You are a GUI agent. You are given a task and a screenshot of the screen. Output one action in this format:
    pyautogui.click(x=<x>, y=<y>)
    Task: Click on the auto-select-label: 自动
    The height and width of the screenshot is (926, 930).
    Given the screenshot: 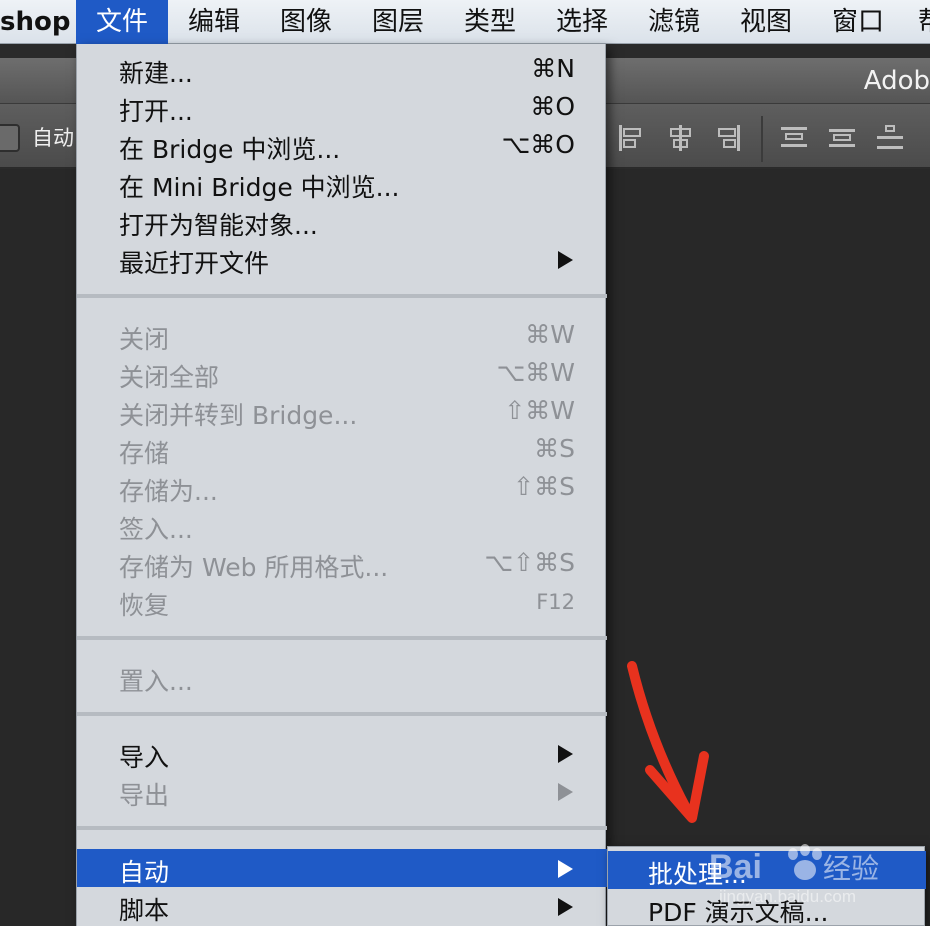 What is the action you would take?
    pyautogui.click(x=53, y=138)
    